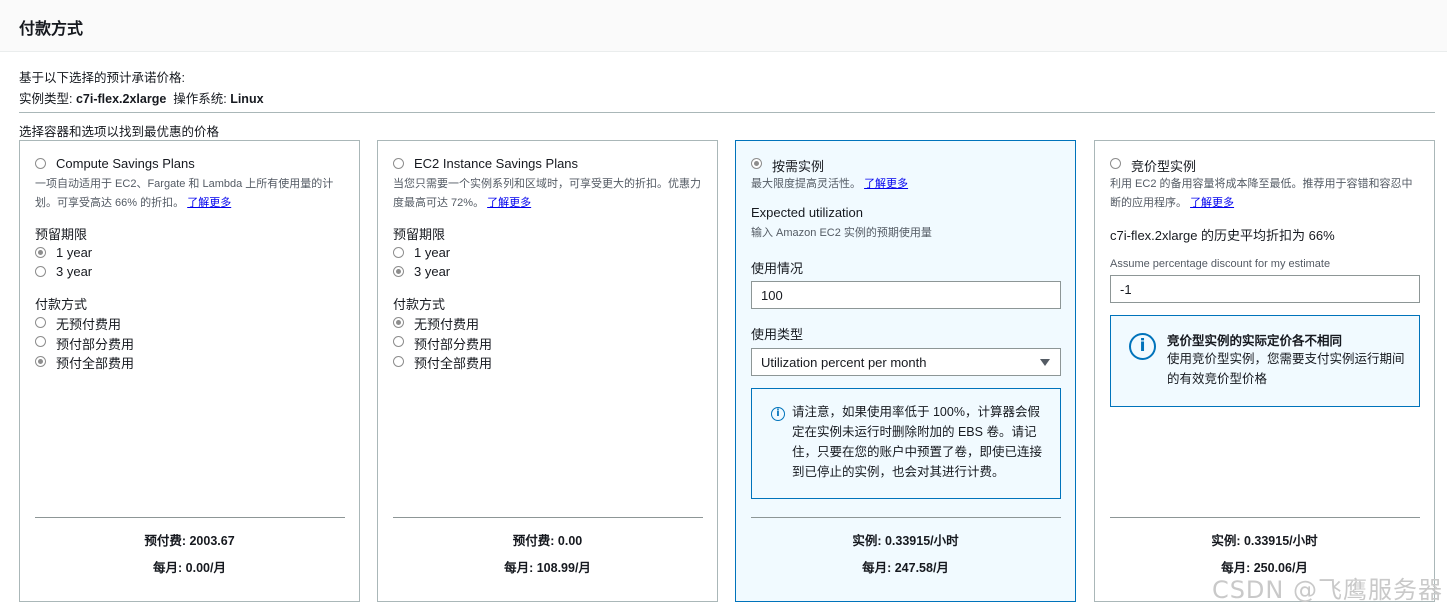 The height and width of the screenshot is (613, 1447). I want to click on description-text: 最大限度提高灵活性。, so click(806, 184).